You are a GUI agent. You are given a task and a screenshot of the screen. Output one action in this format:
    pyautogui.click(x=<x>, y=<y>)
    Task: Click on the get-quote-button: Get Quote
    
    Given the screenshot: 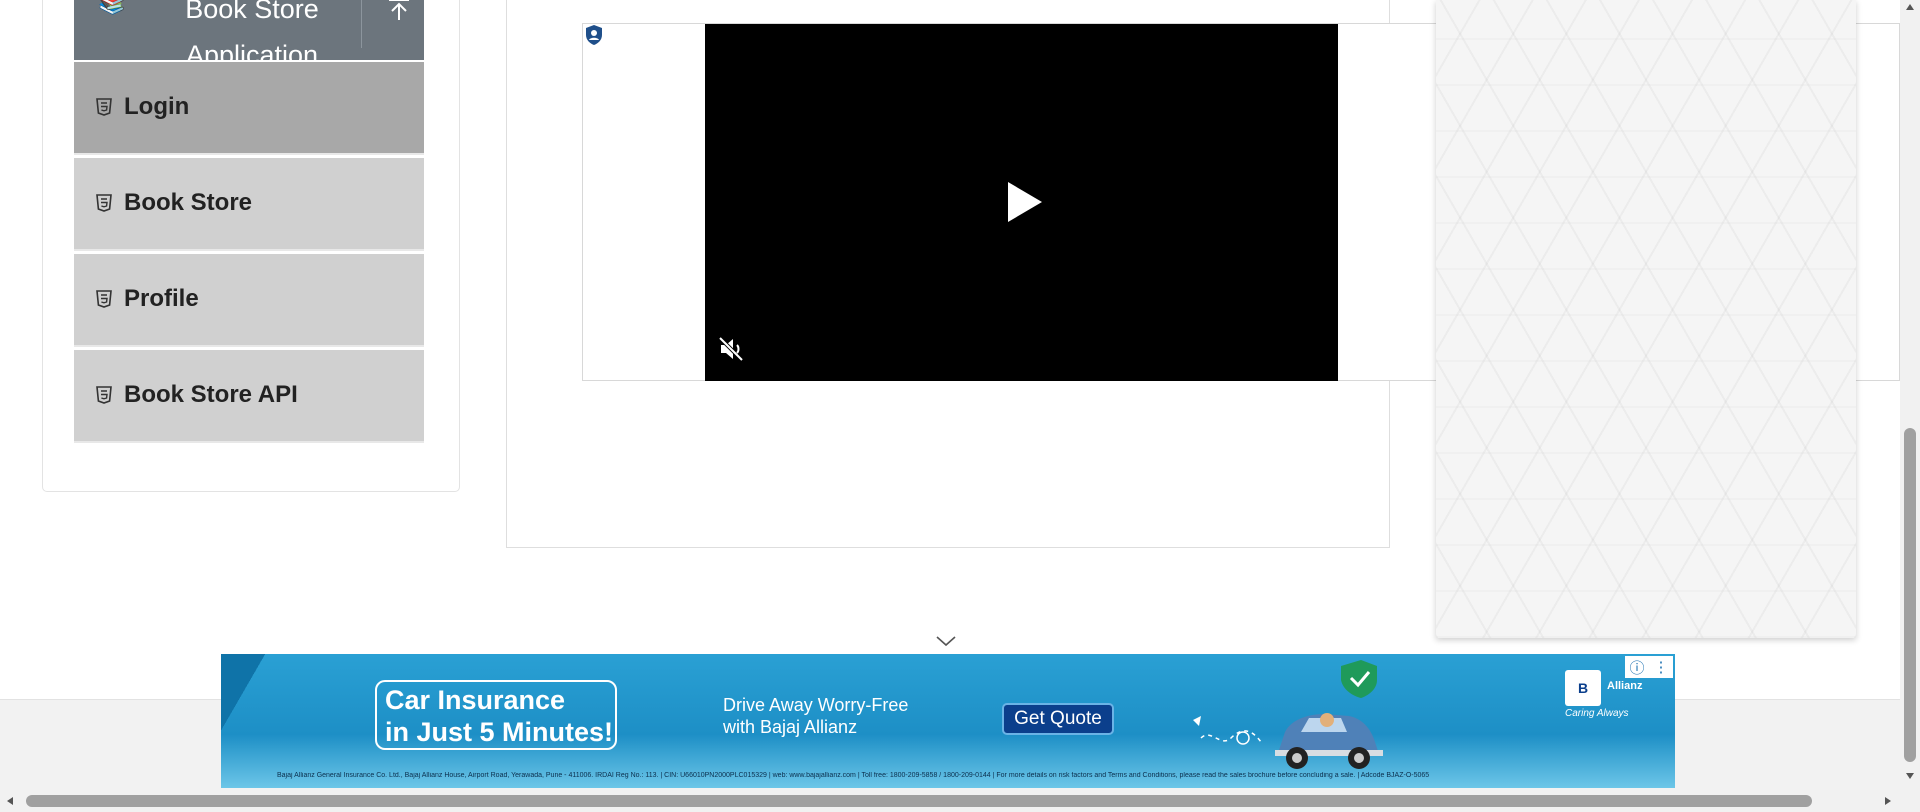 What is the action you would take?
    pyautogui.click(x=1058, y=719)
    